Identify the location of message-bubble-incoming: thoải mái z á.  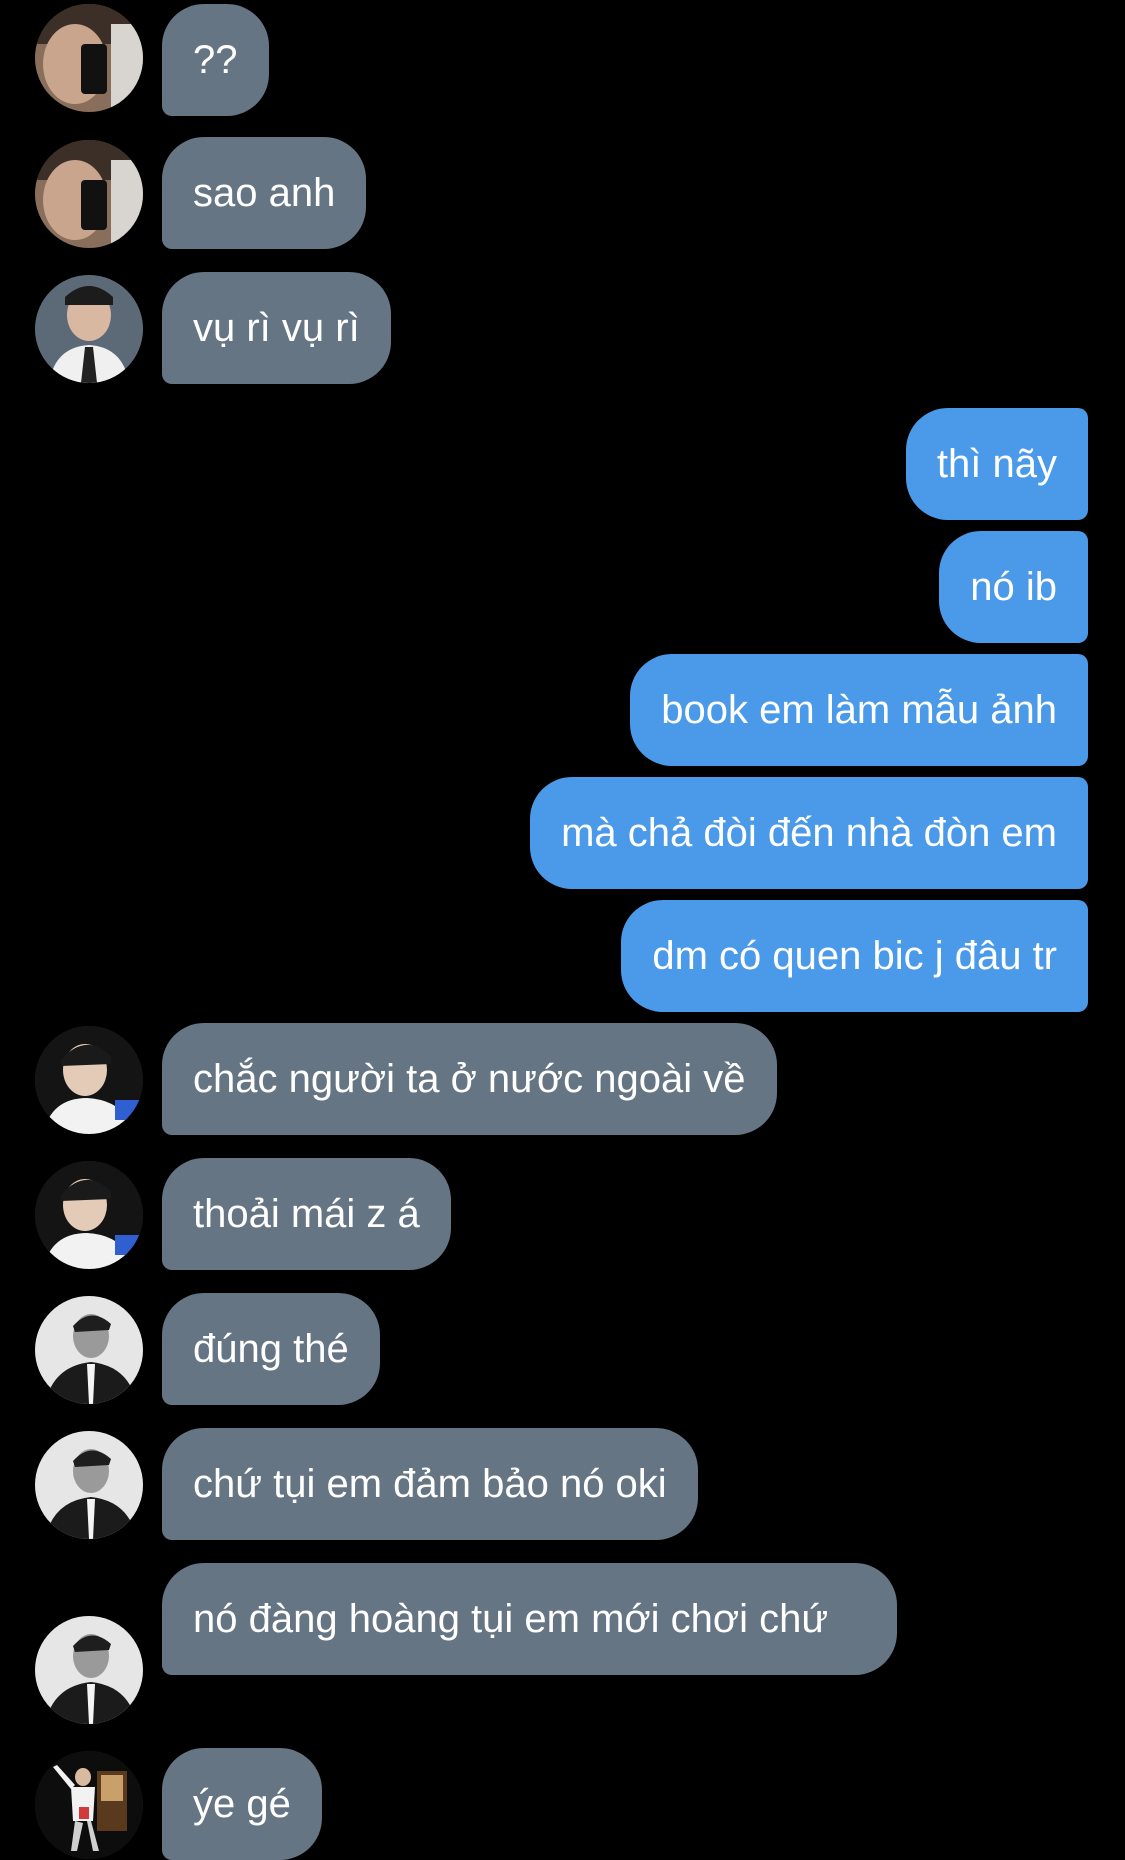
(306, 1214).